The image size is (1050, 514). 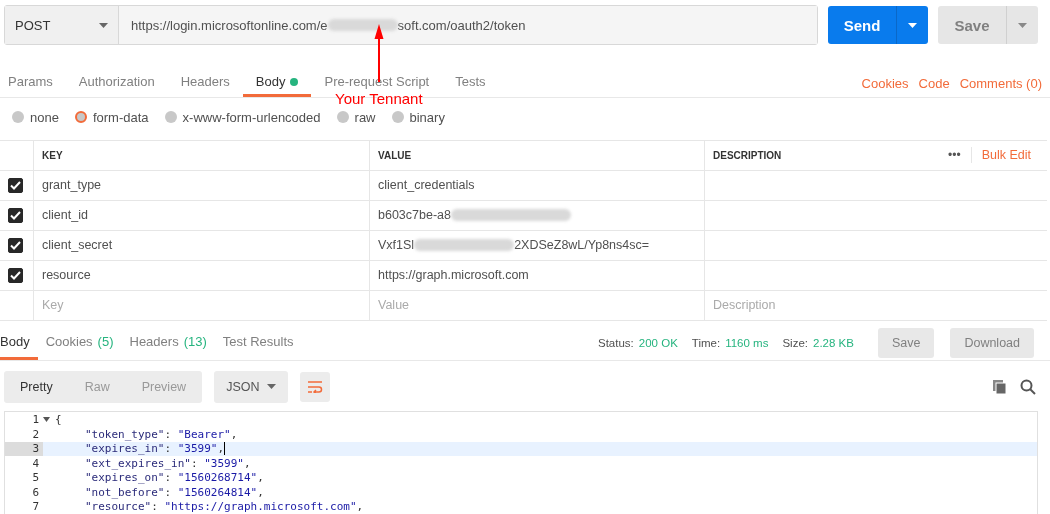 What do you see at coordinates (167, 463) in the screenshot?
I see `code-line: "ext_expires_in": "3599",` at bounding box center [167, 463].